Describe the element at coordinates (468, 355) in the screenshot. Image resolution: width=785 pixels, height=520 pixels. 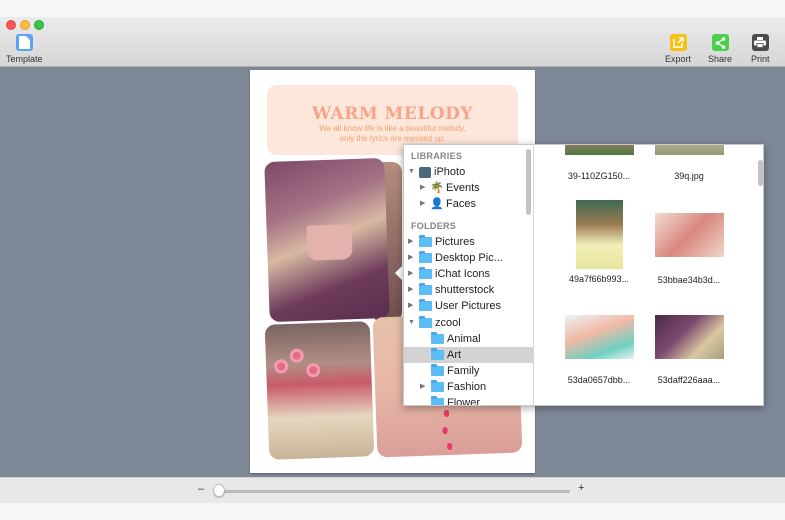
I see `folder-item: Art` at that location.